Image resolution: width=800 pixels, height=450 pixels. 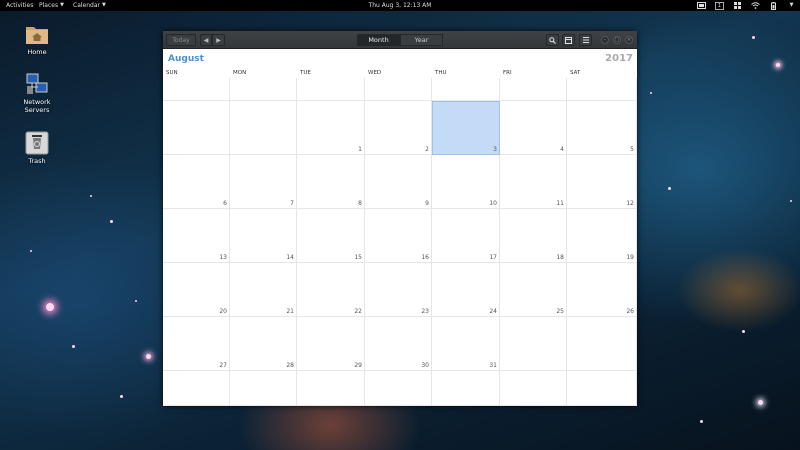 I want to click on day-number: 30, so click(x=425, y=365).